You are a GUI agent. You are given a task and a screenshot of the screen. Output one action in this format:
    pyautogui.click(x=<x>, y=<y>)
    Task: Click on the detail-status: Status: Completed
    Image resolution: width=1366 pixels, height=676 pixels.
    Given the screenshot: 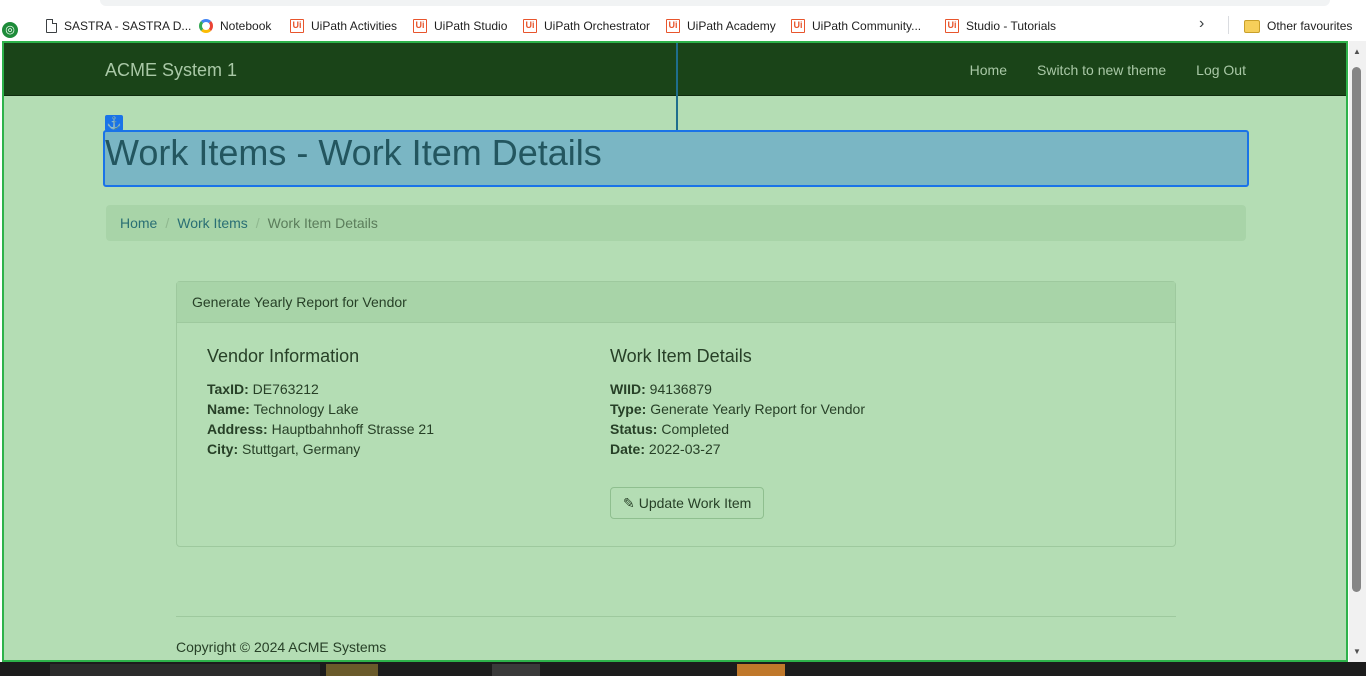 What is the action you would take?
    pyautogui.click(x=737, y=429)
    